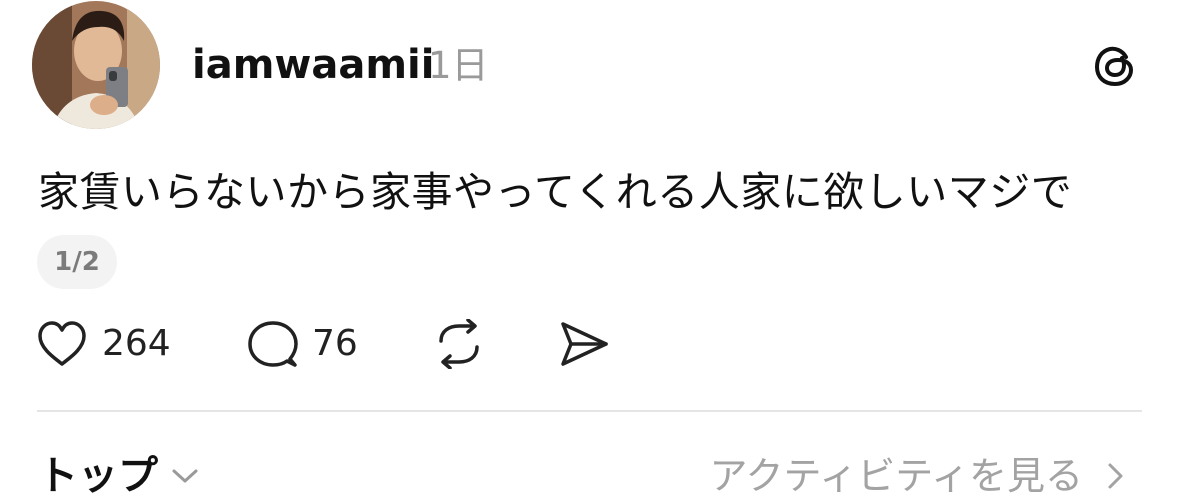  I want to click on chevron-down-icon, so click(185, 476).